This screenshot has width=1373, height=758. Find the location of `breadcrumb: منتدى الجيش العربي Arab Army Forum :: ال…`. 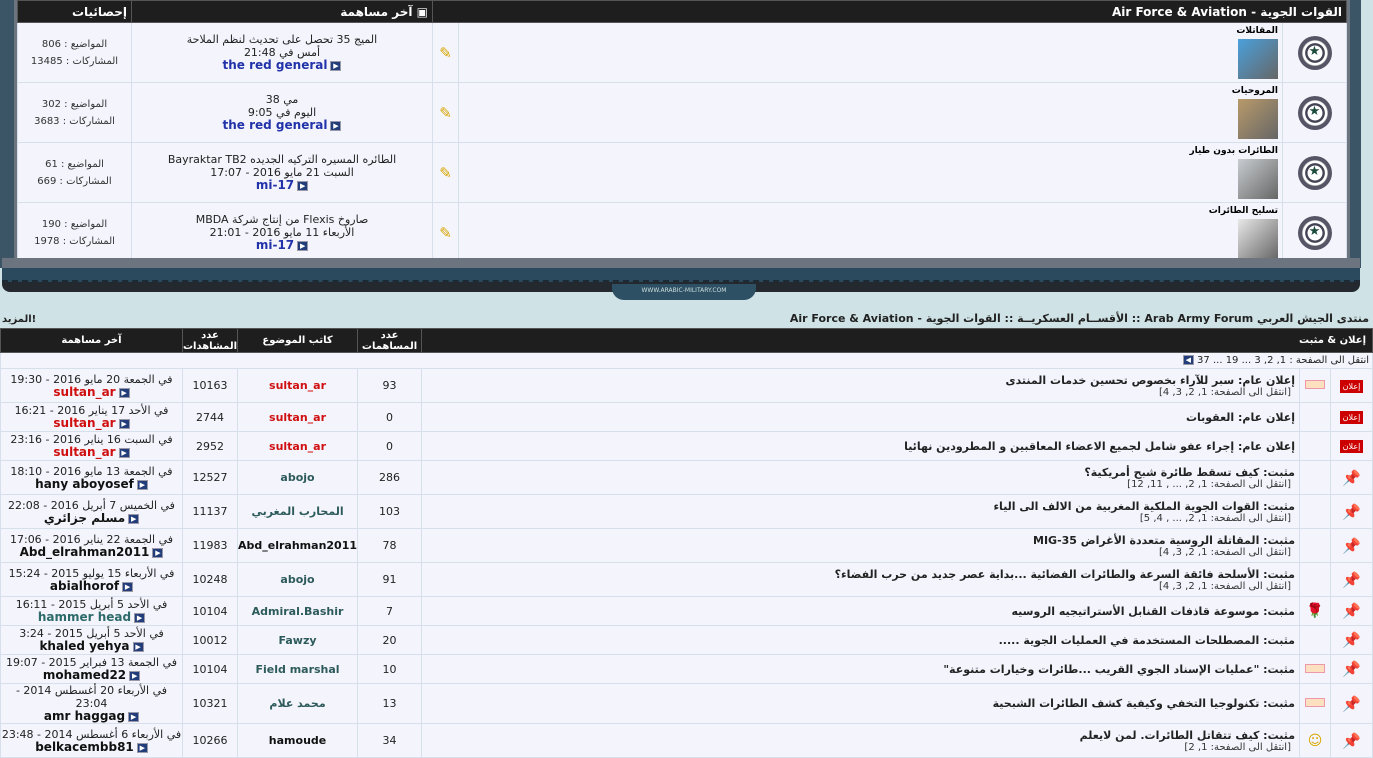

breadcrumb: منتدى الجيش العربي Arab Army Forum :: ال… is located at coordinates (1079, 318).